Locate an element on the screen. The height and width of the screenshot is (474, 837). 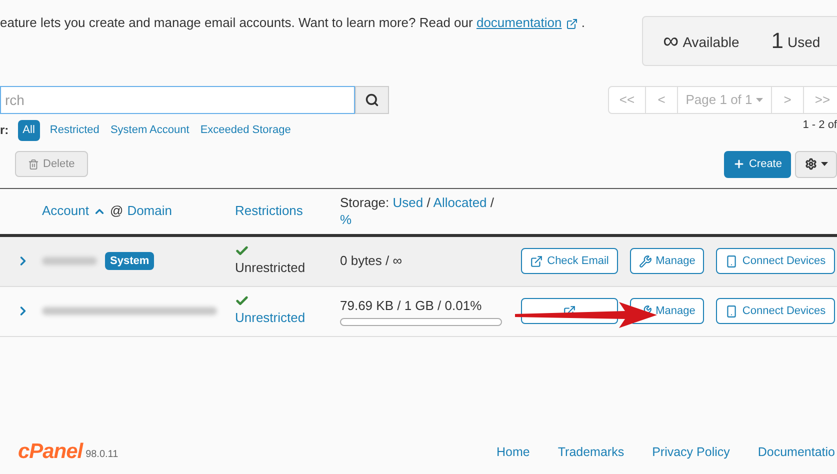
system-label: System is located at coordinates (129, 261).